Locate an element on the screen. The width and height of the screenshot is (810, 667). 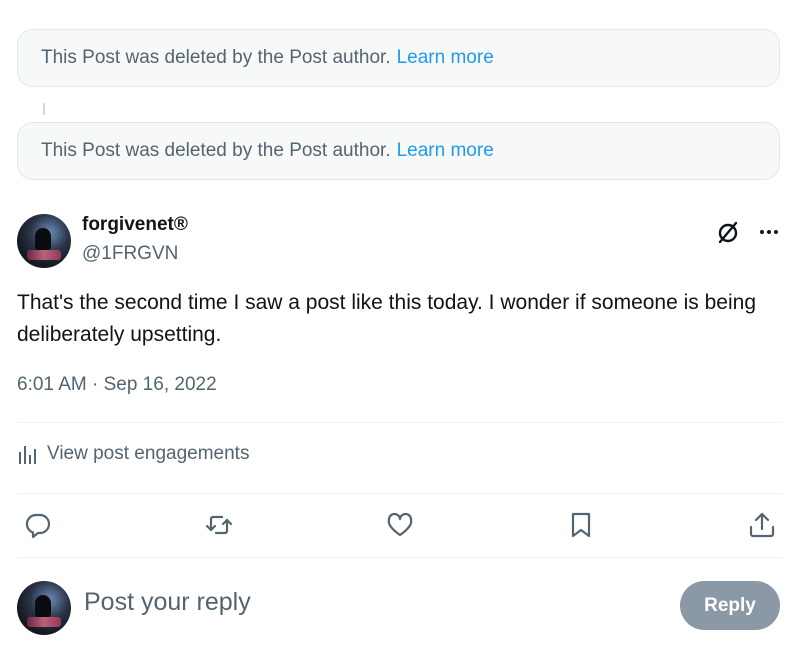
reply-button: Reply is located at coordinates (730, 605).